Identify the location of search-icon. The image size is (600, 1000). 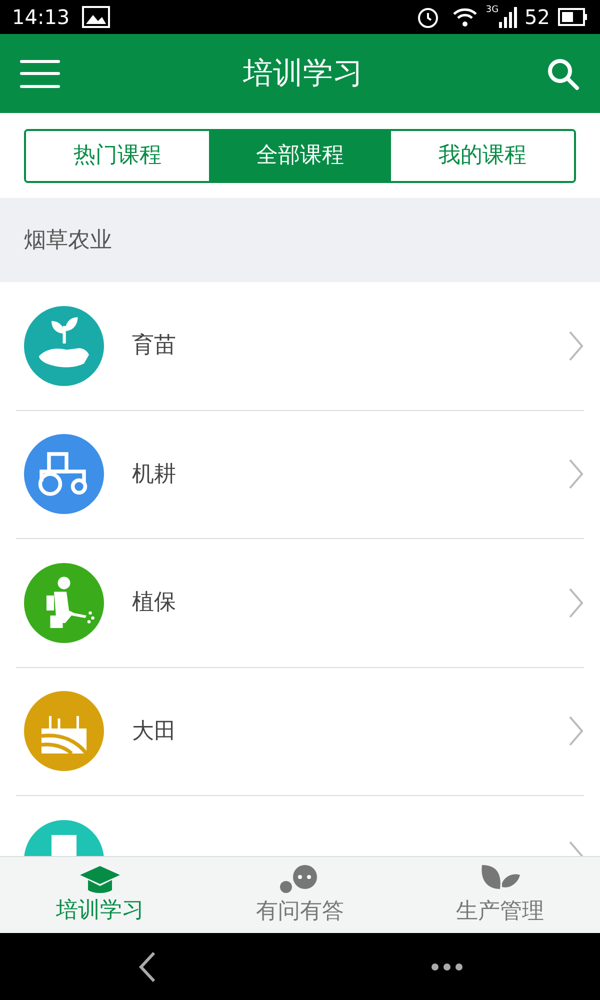
(563, 73).